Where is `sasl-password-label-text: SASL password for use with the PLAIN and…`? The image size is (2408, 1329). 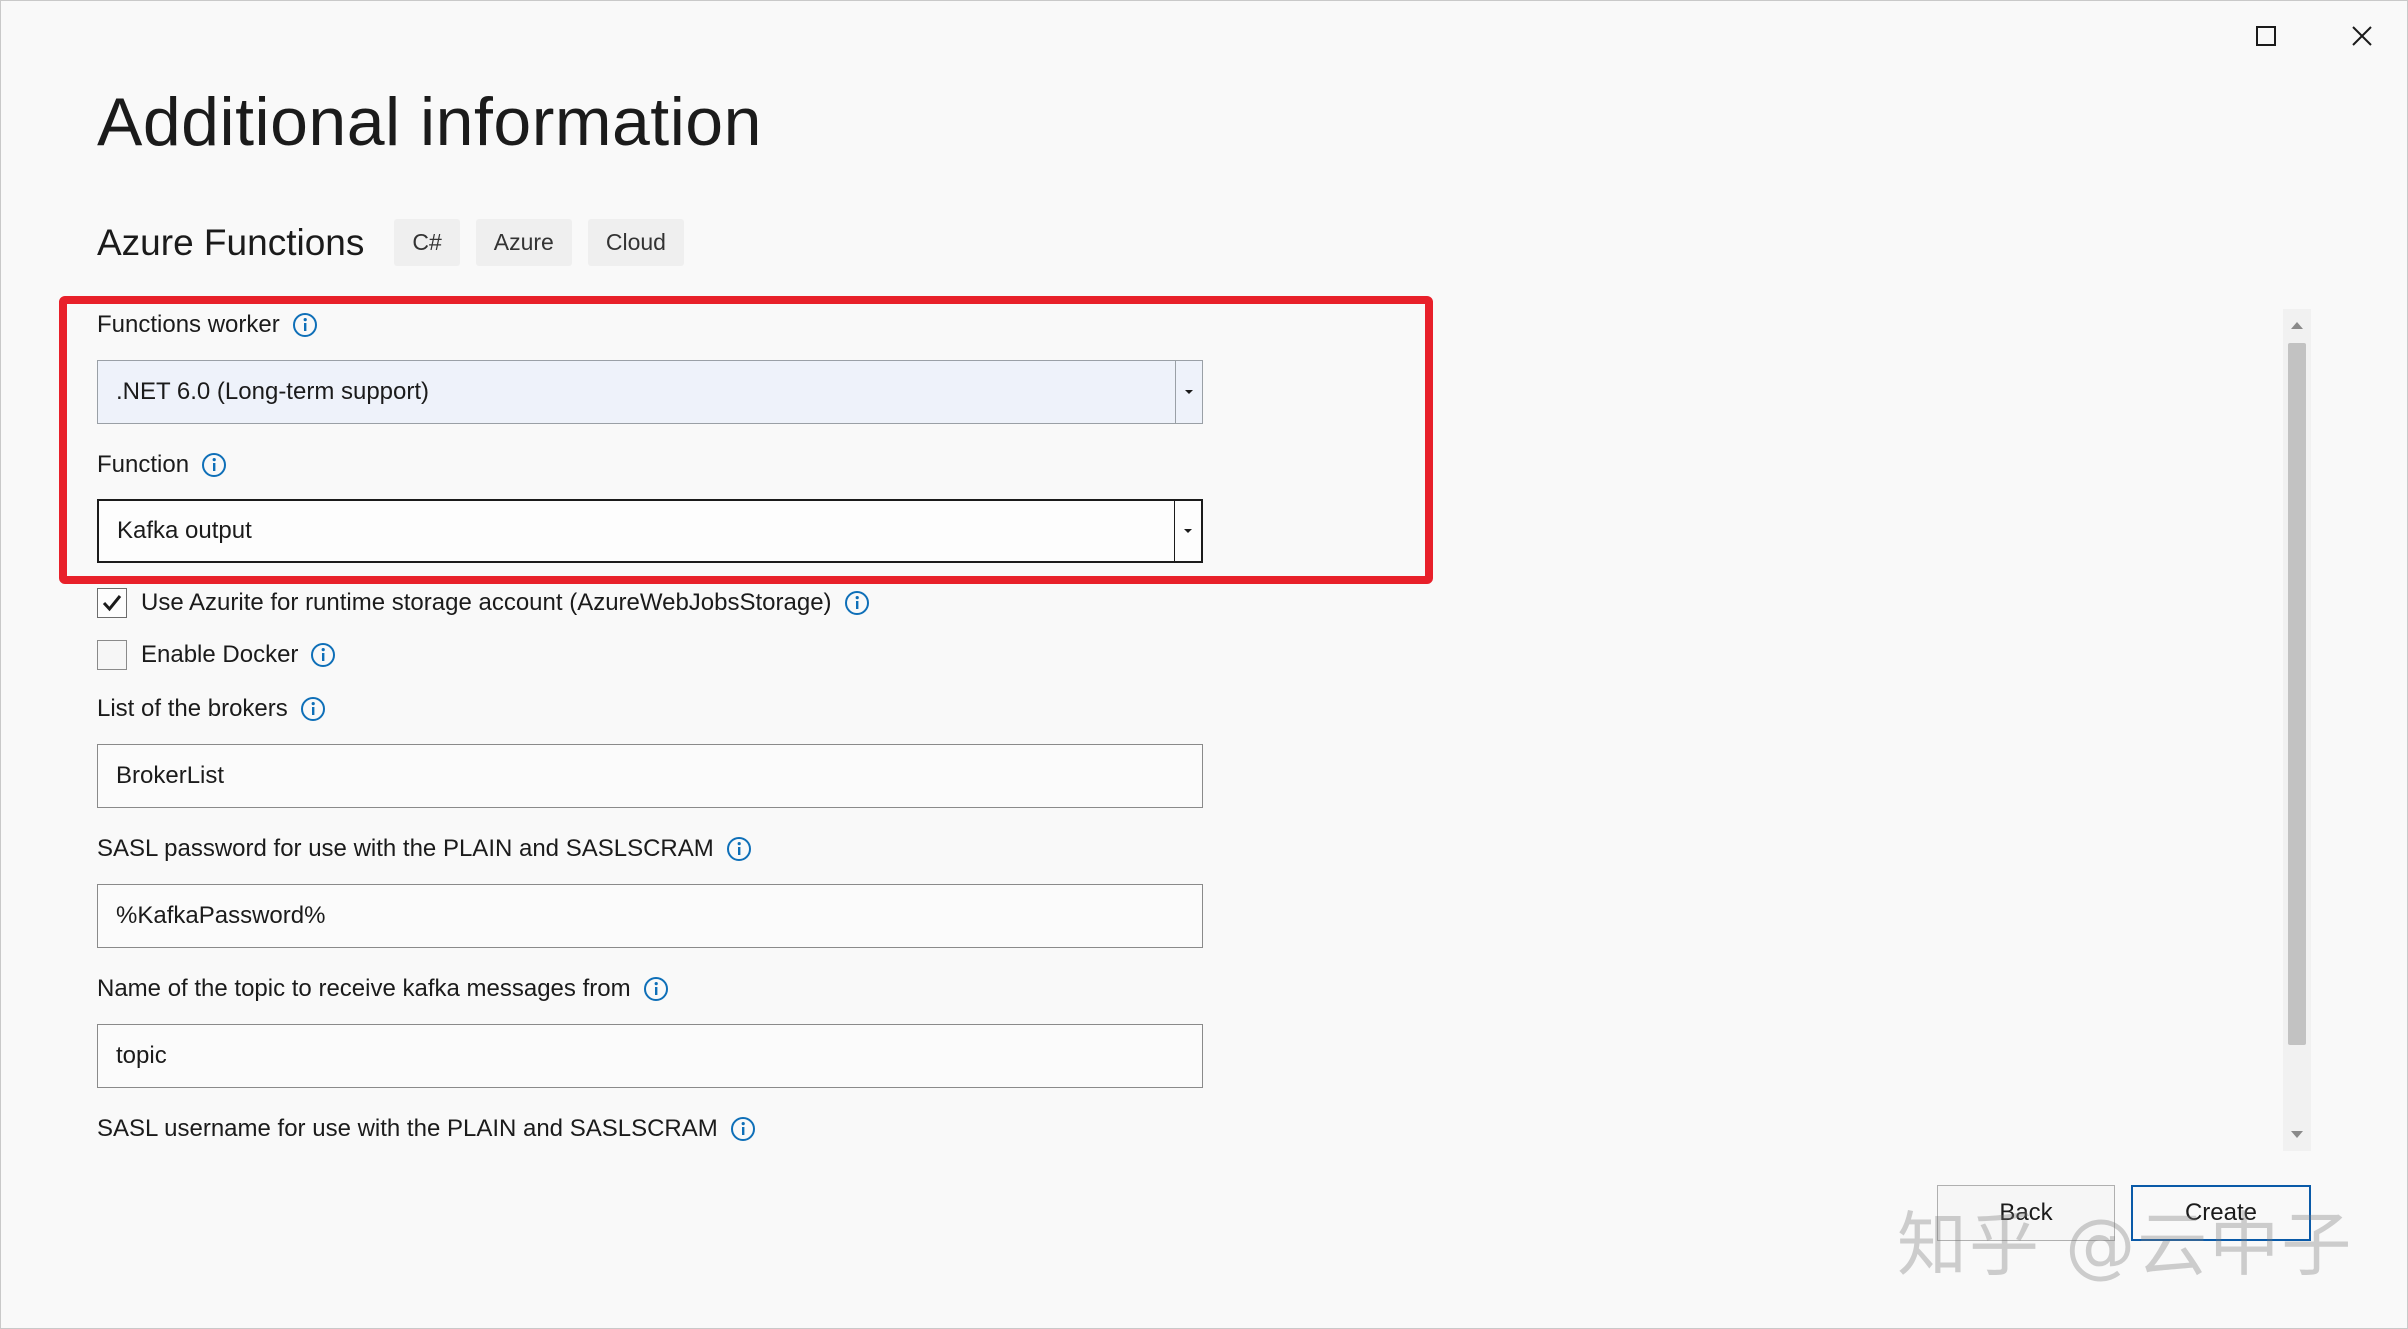
sasl-password-label-text: SASL password for use with the PLAIN and… is located at coordinates (405, 848).